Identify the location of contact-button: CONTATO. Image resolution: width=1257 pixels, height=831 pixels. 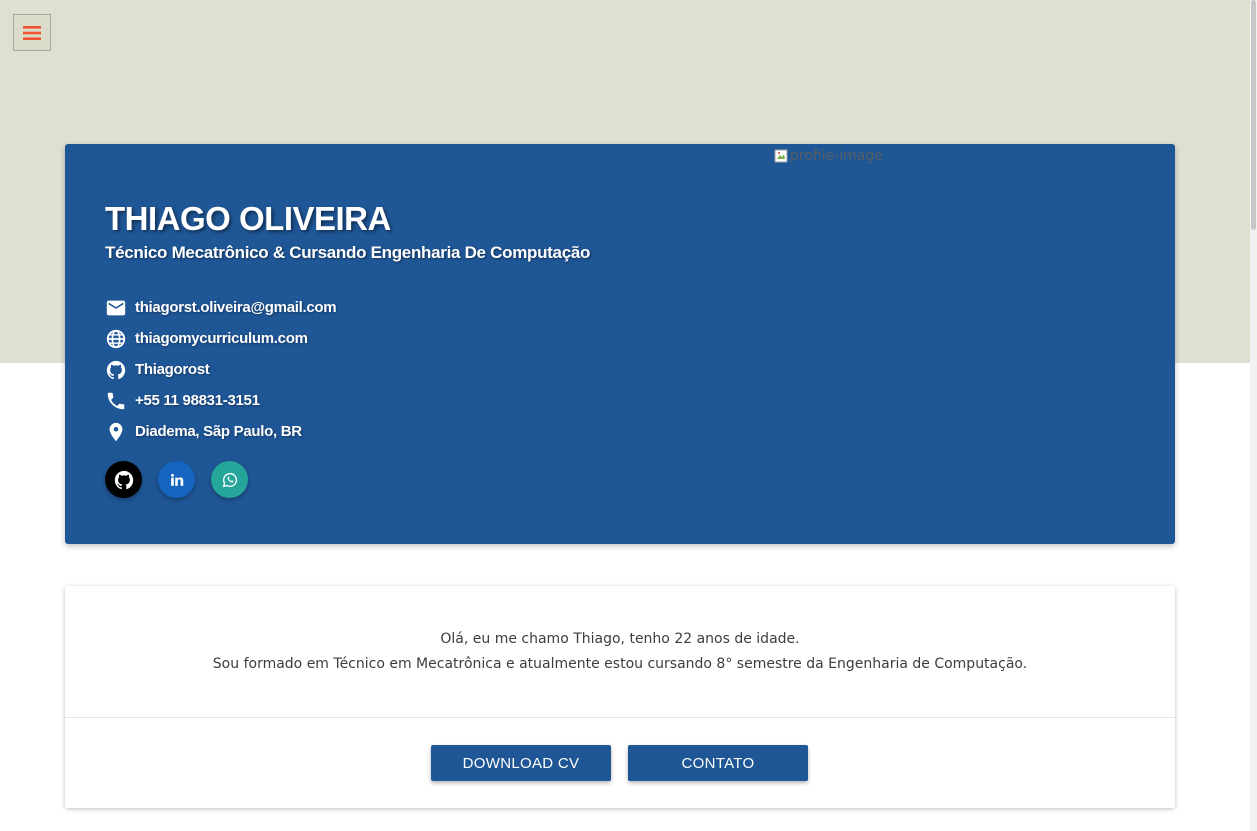
(718, 763).